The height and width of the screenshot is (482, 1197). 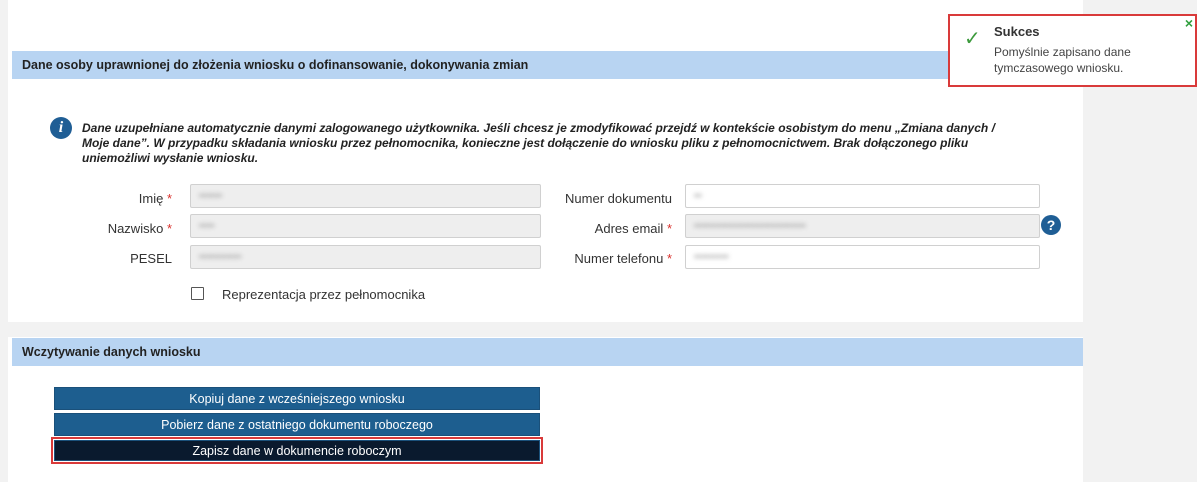 What do you see at coordinates (197, 293) in the screenshot?
I see `reprezentacja-checkbox` at bounding box center [197, 293].